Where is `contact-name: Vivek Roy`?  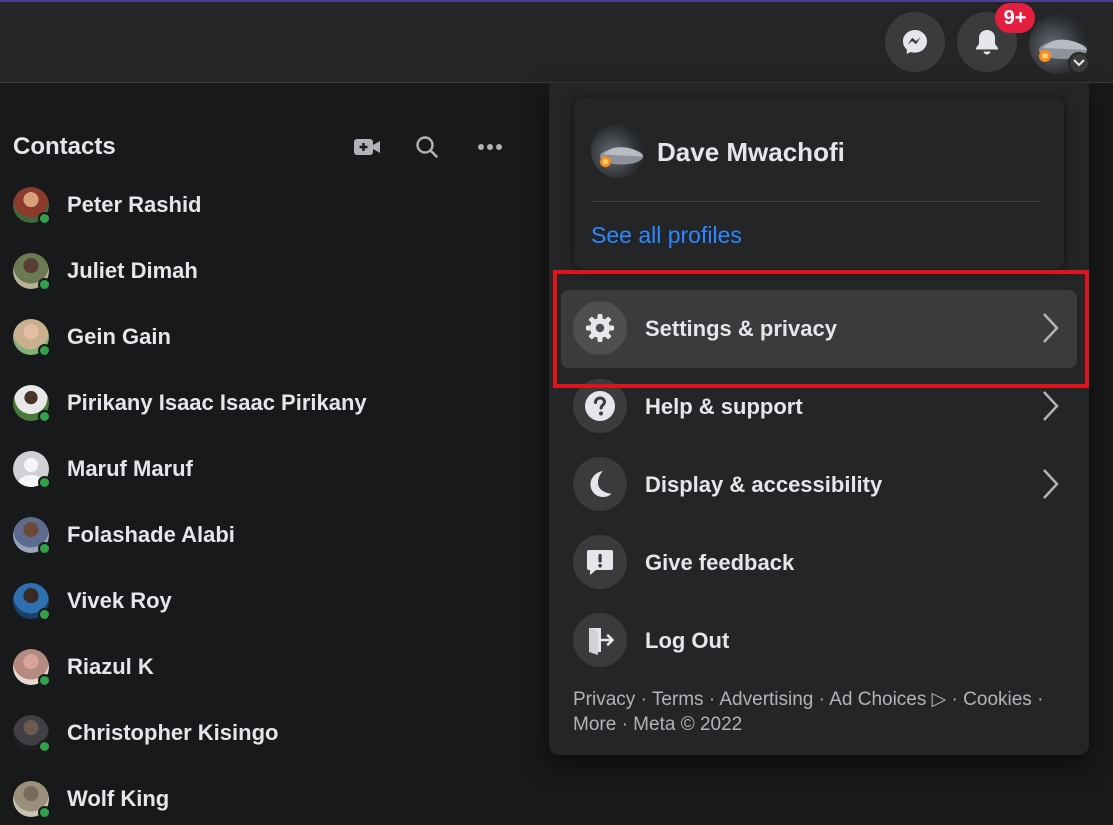
contact-name: Vivek Roy is located at coordinates (119, 600).